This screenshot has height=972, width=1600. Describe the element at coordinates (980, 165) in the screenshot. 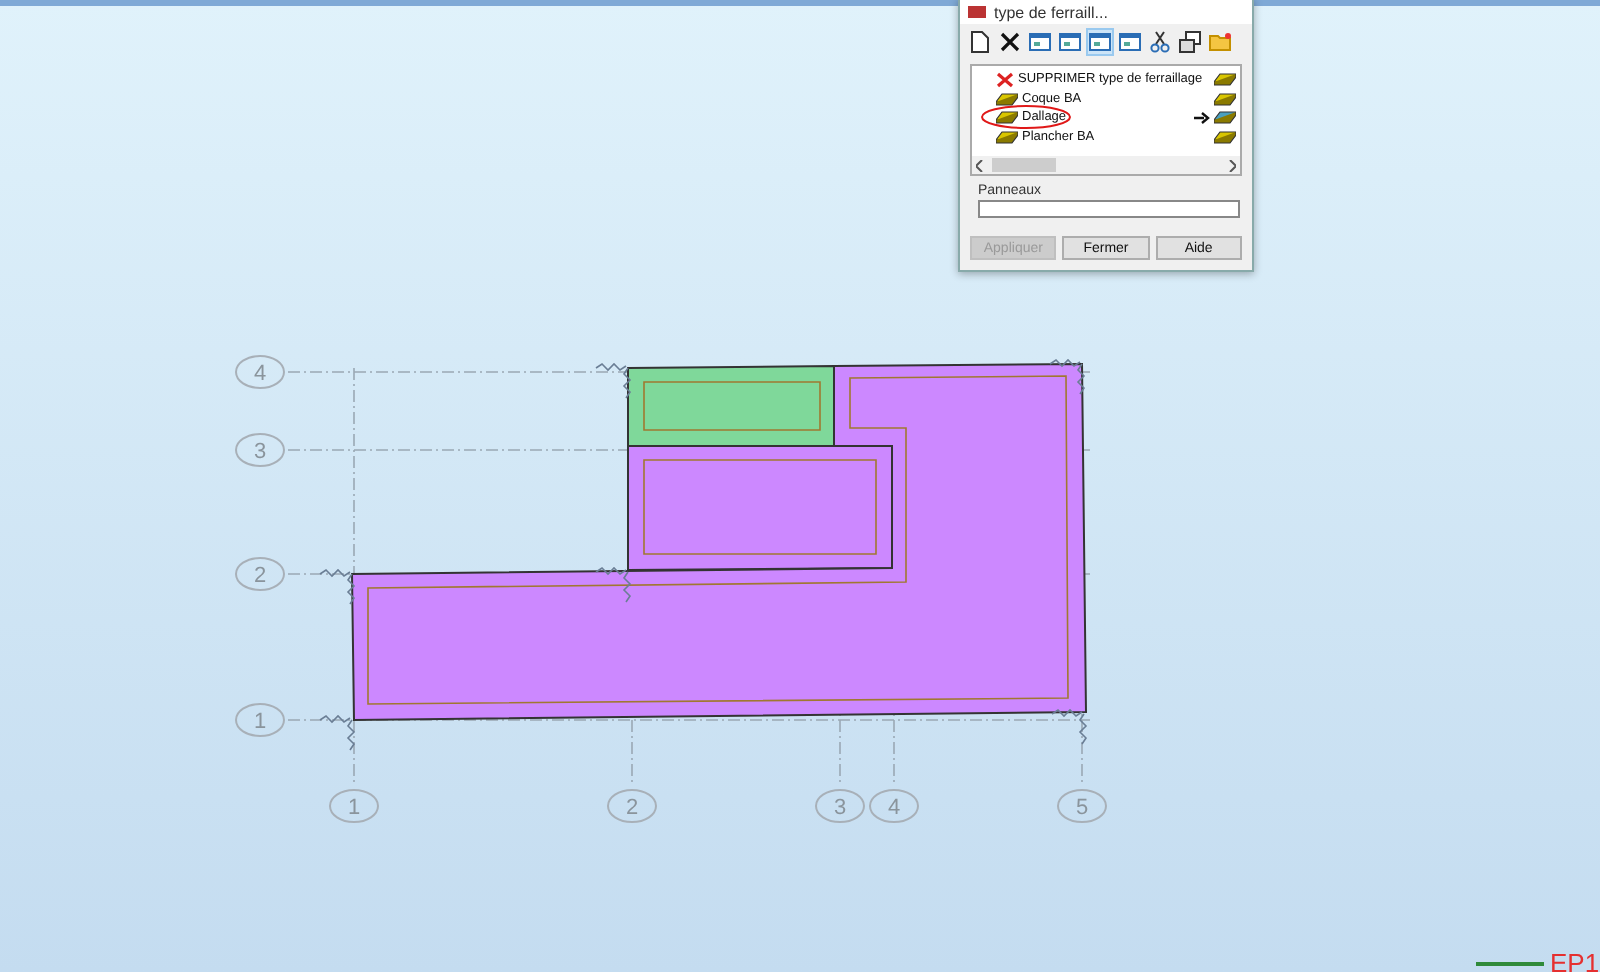

I see `scroll-left-icon` at that location.